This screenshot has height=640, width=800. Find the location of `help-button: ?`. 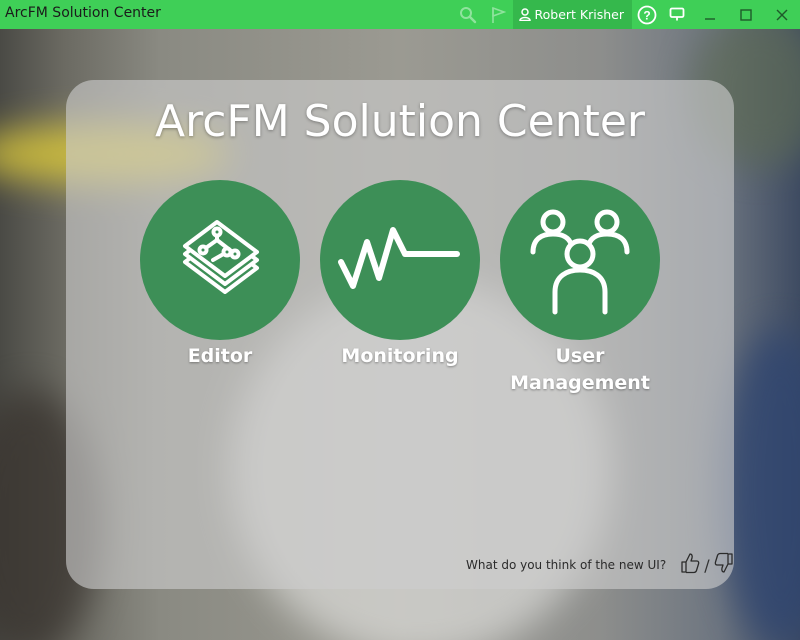

help-button: ? is located at coordinates (647, 14).